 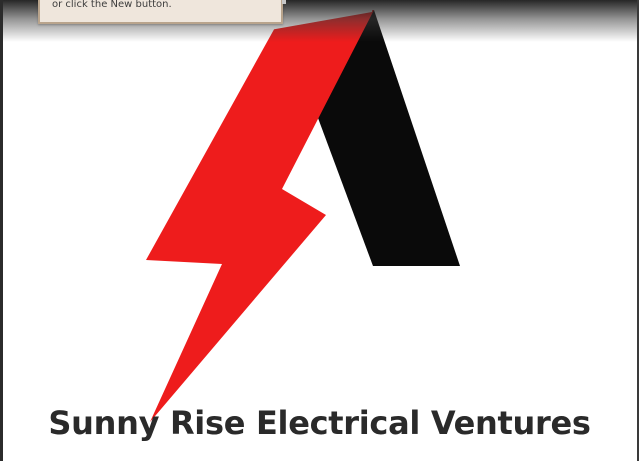 What do you see at coordinates (284, 2) in the screenshot?
I see `tooltip-corner-marker` at bounding box center [284, 2].